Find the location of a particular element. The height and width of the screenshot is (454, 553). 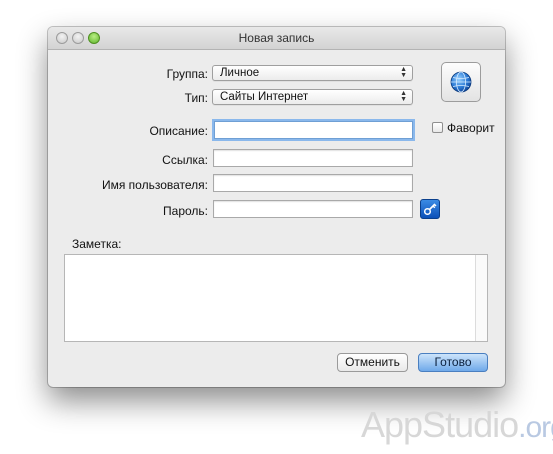

username-input is located at coordinates (313, 183).